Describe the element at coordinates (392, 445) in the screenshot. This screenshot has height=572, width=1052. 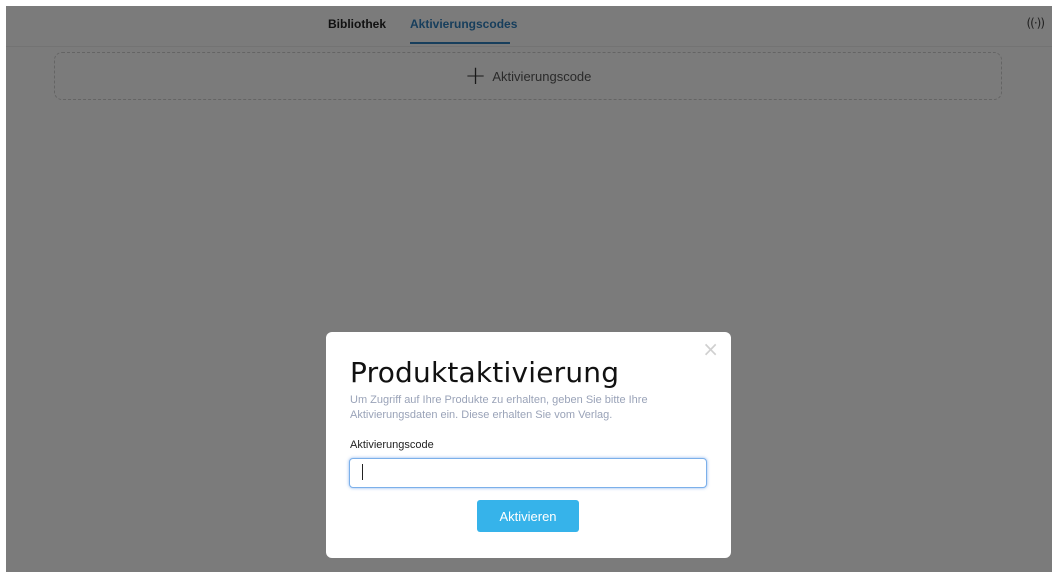
I see `activation-code-label: Aktivierungscode` at that location.